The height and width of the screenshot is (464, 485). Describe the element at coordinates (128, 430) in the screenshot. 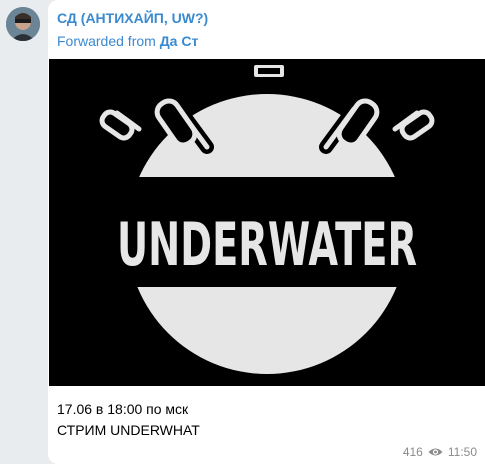

I see `caption-line-2: СТРИМ UNDERWHAT` at that location.